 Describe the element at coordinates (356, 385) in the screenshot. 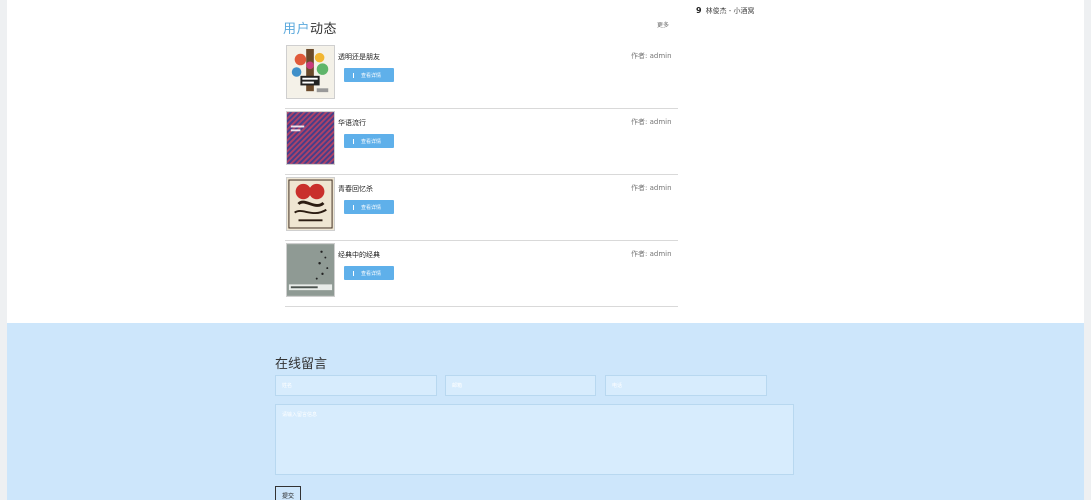

I see `name-input` at that location.